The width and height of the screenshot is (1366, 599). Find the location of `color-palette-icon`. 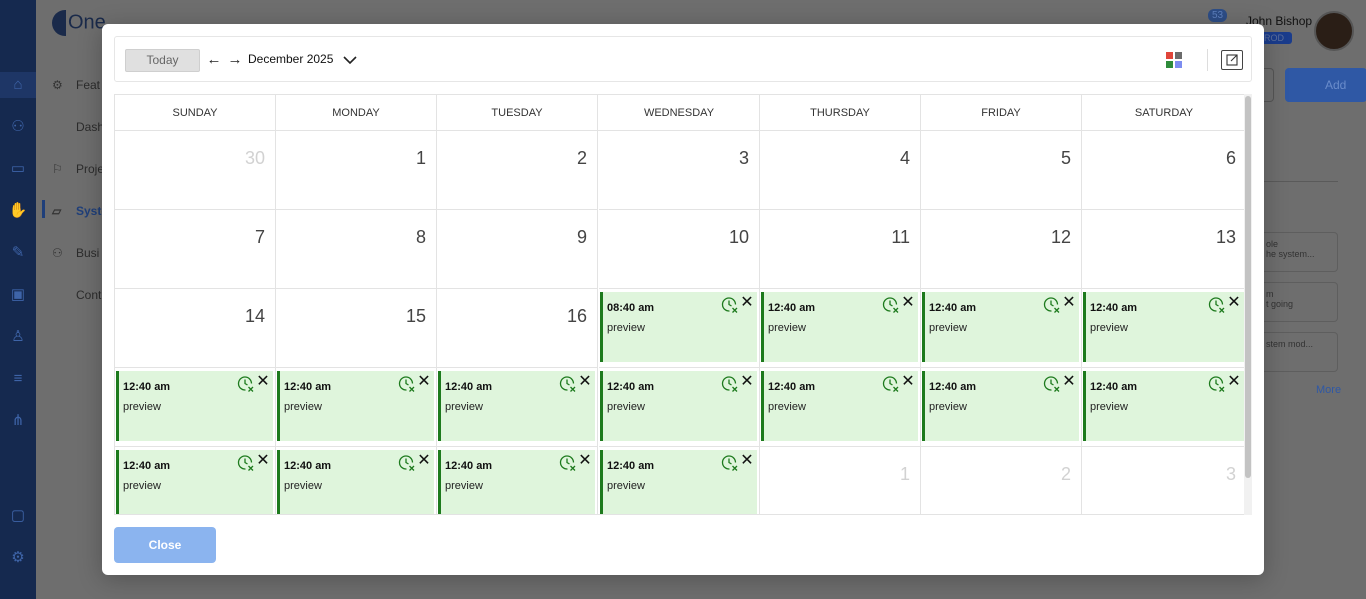

color-palette-icon is located at coordinates (1174, 60).